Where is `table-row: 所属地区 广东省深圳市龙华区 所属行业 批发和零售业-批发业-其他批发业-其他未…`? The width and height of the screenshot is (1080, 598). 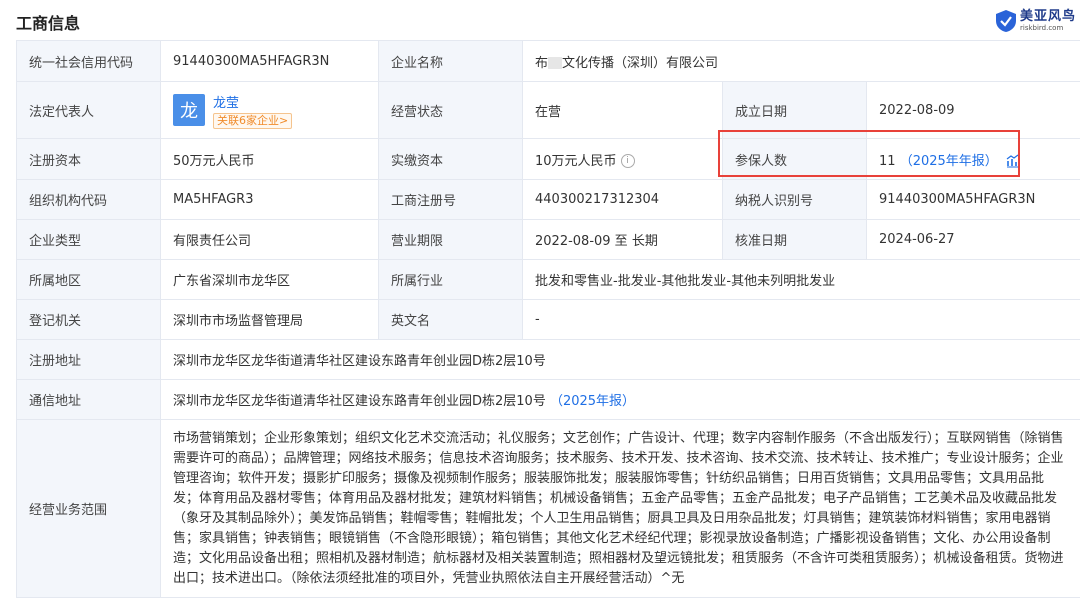 table-row: 所属地区 广东省深圳市龙华区 所属行业 批发和零售业-批发业-其他批发业-其他未… is located at coordinates (548, 280).